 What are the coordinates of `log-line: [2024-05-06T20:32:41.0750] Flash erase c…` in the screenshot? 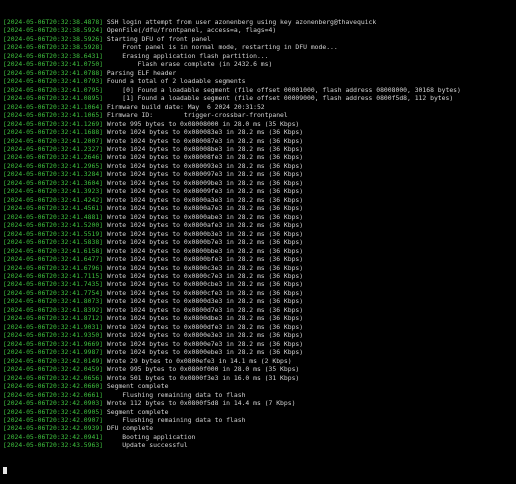 It's located at (259, 64).